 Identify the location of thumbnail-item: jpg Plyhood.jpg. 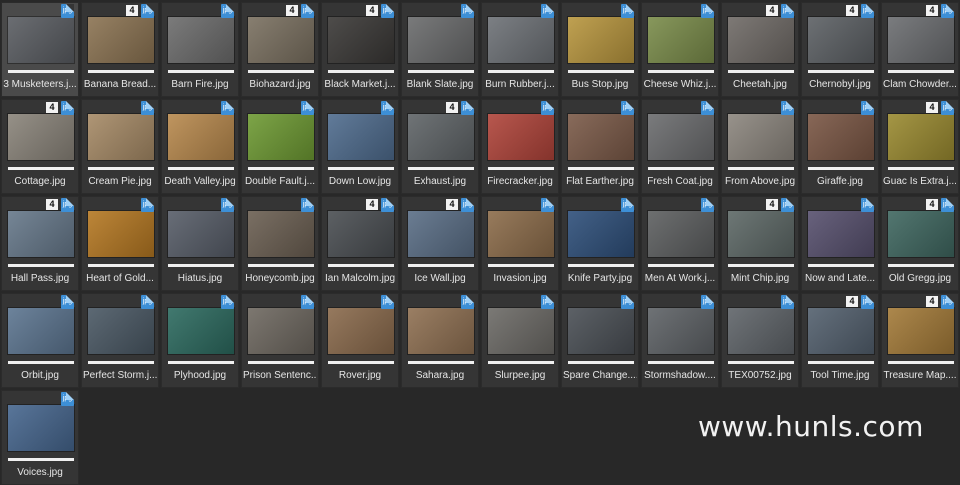
(200, 340).